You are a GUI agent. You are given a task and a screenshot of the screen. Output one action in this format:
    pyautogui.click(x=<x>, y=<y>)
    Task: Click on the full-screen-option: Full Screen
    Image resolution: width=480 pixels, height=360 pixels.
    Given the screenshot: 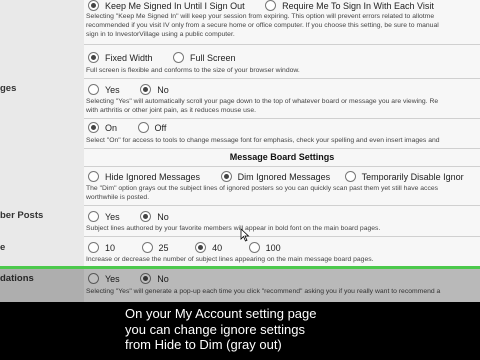 What is the action you would take?
    pyautogui.click(x=204, y=57)
    